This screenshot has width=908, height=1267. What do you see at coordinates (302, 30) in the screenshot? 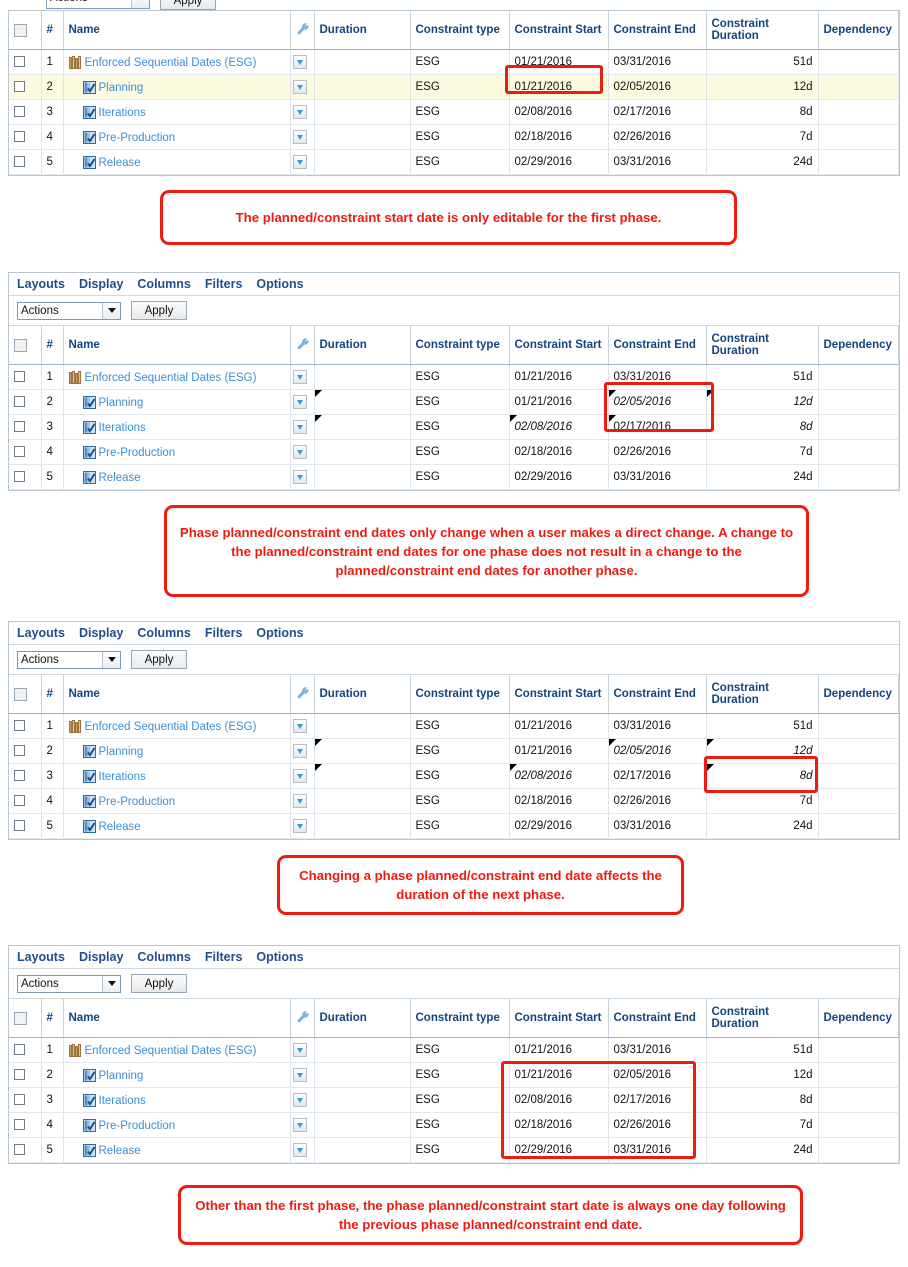
I see `col-settings` at bounding box center [302, 30].